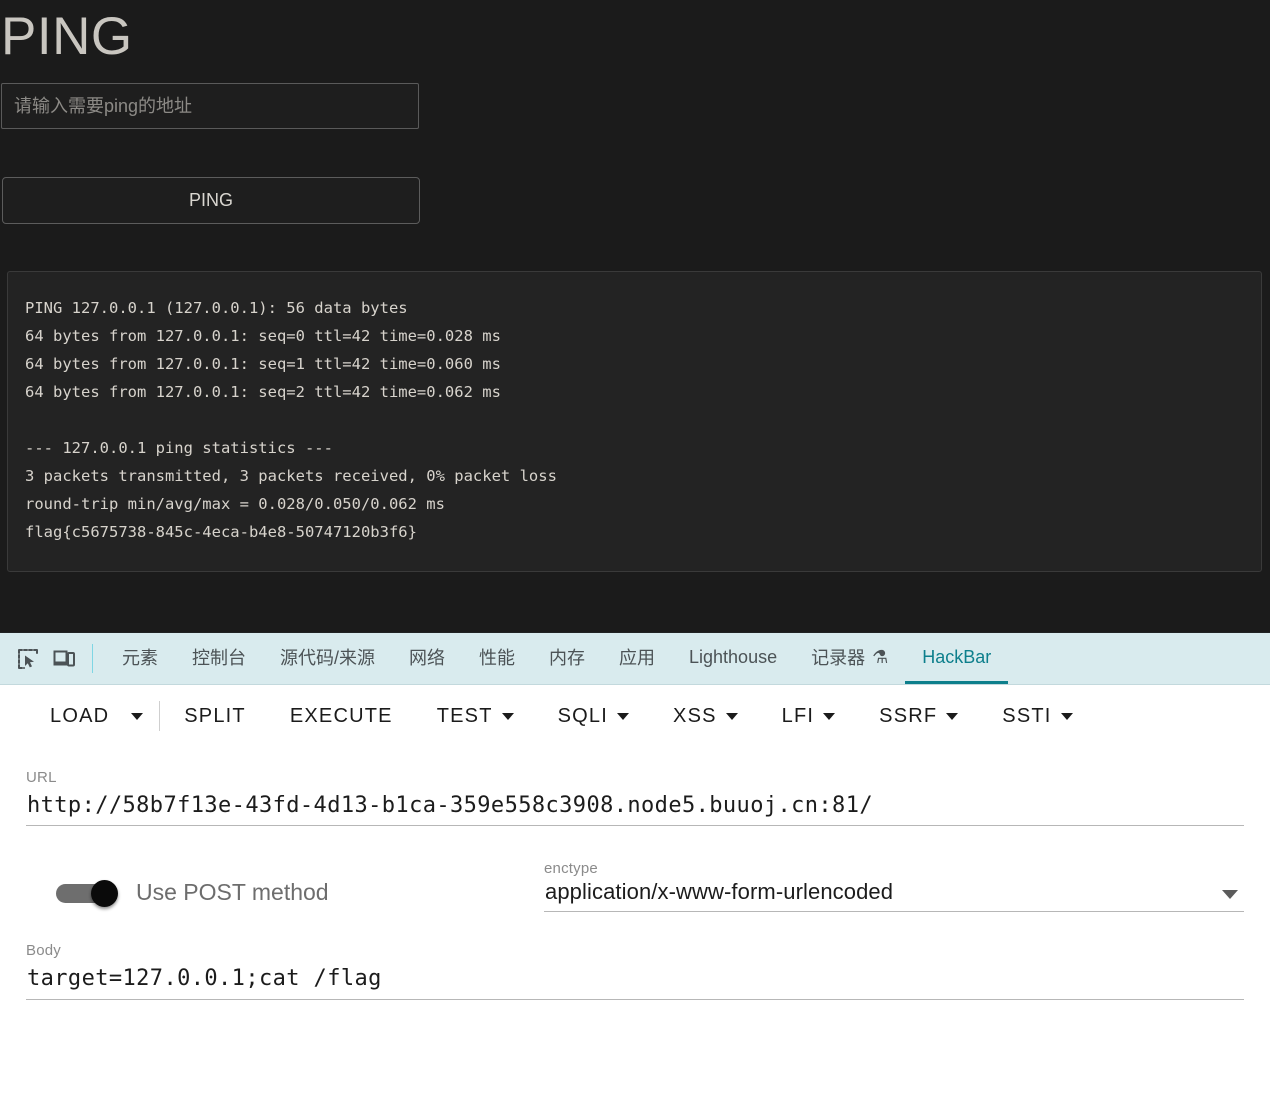 The image size is (1270, 1099). Describe the element at coordinates (232, 892) in the screenshot. I see `use-post-method-label: Use POST method` at that location.